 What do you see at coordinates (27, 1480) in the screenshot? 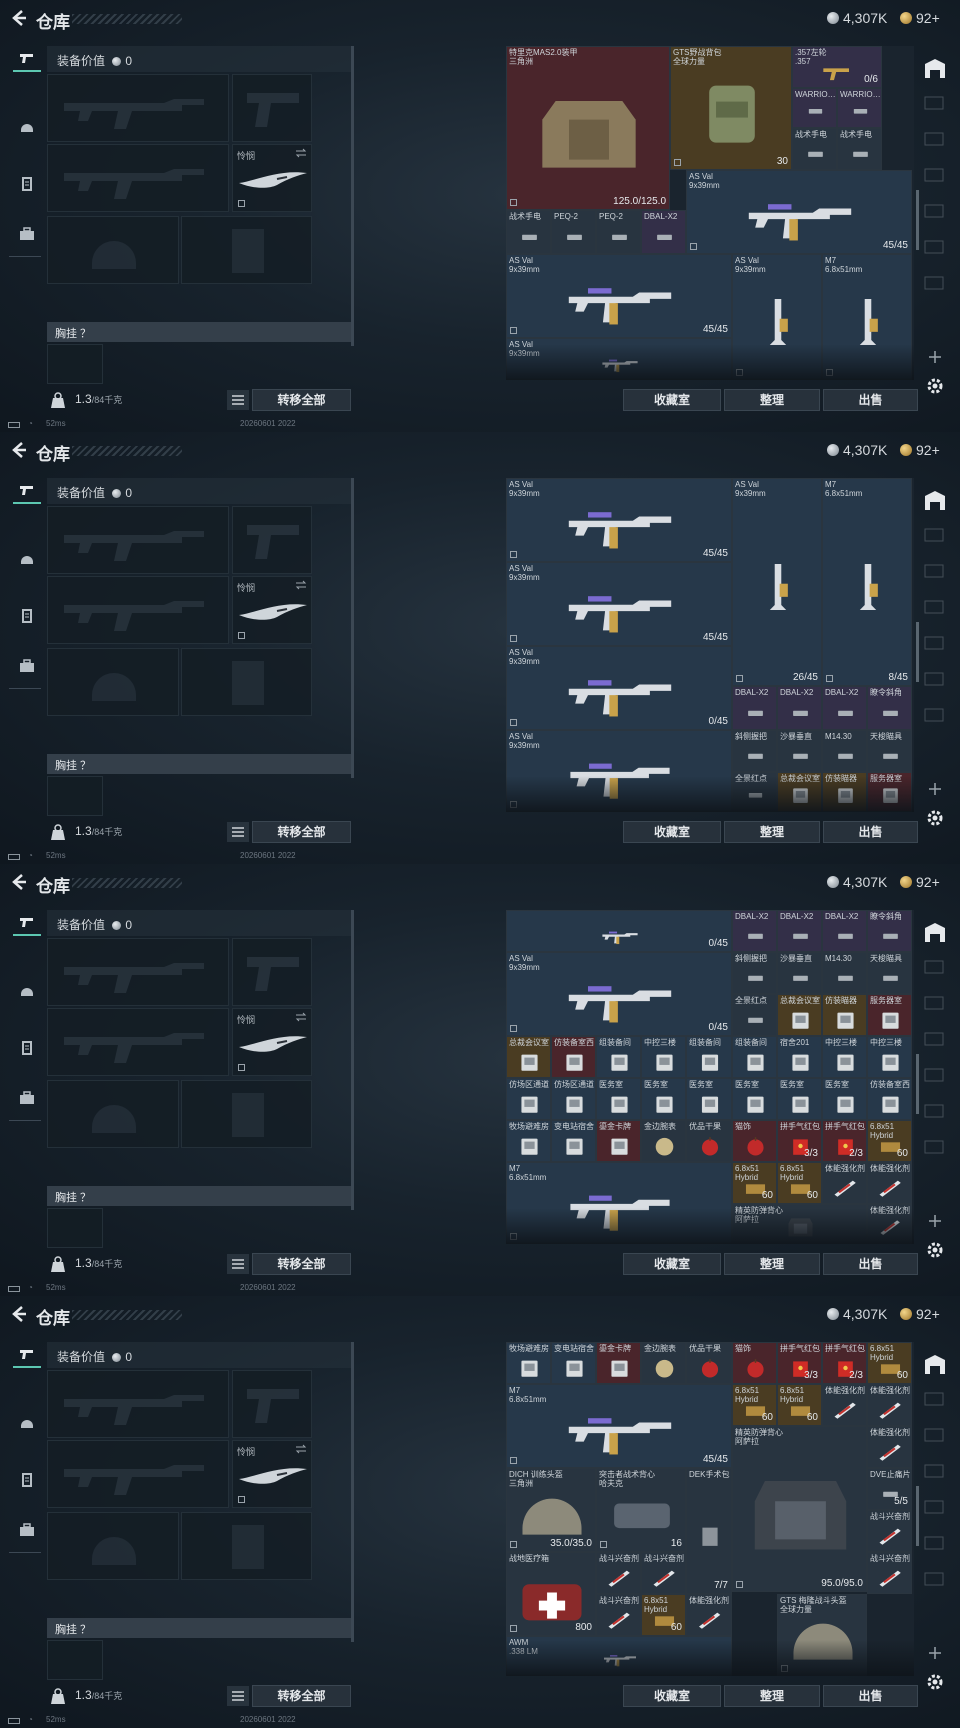
I see `tab-armor` at bounding box center [27, 1480].